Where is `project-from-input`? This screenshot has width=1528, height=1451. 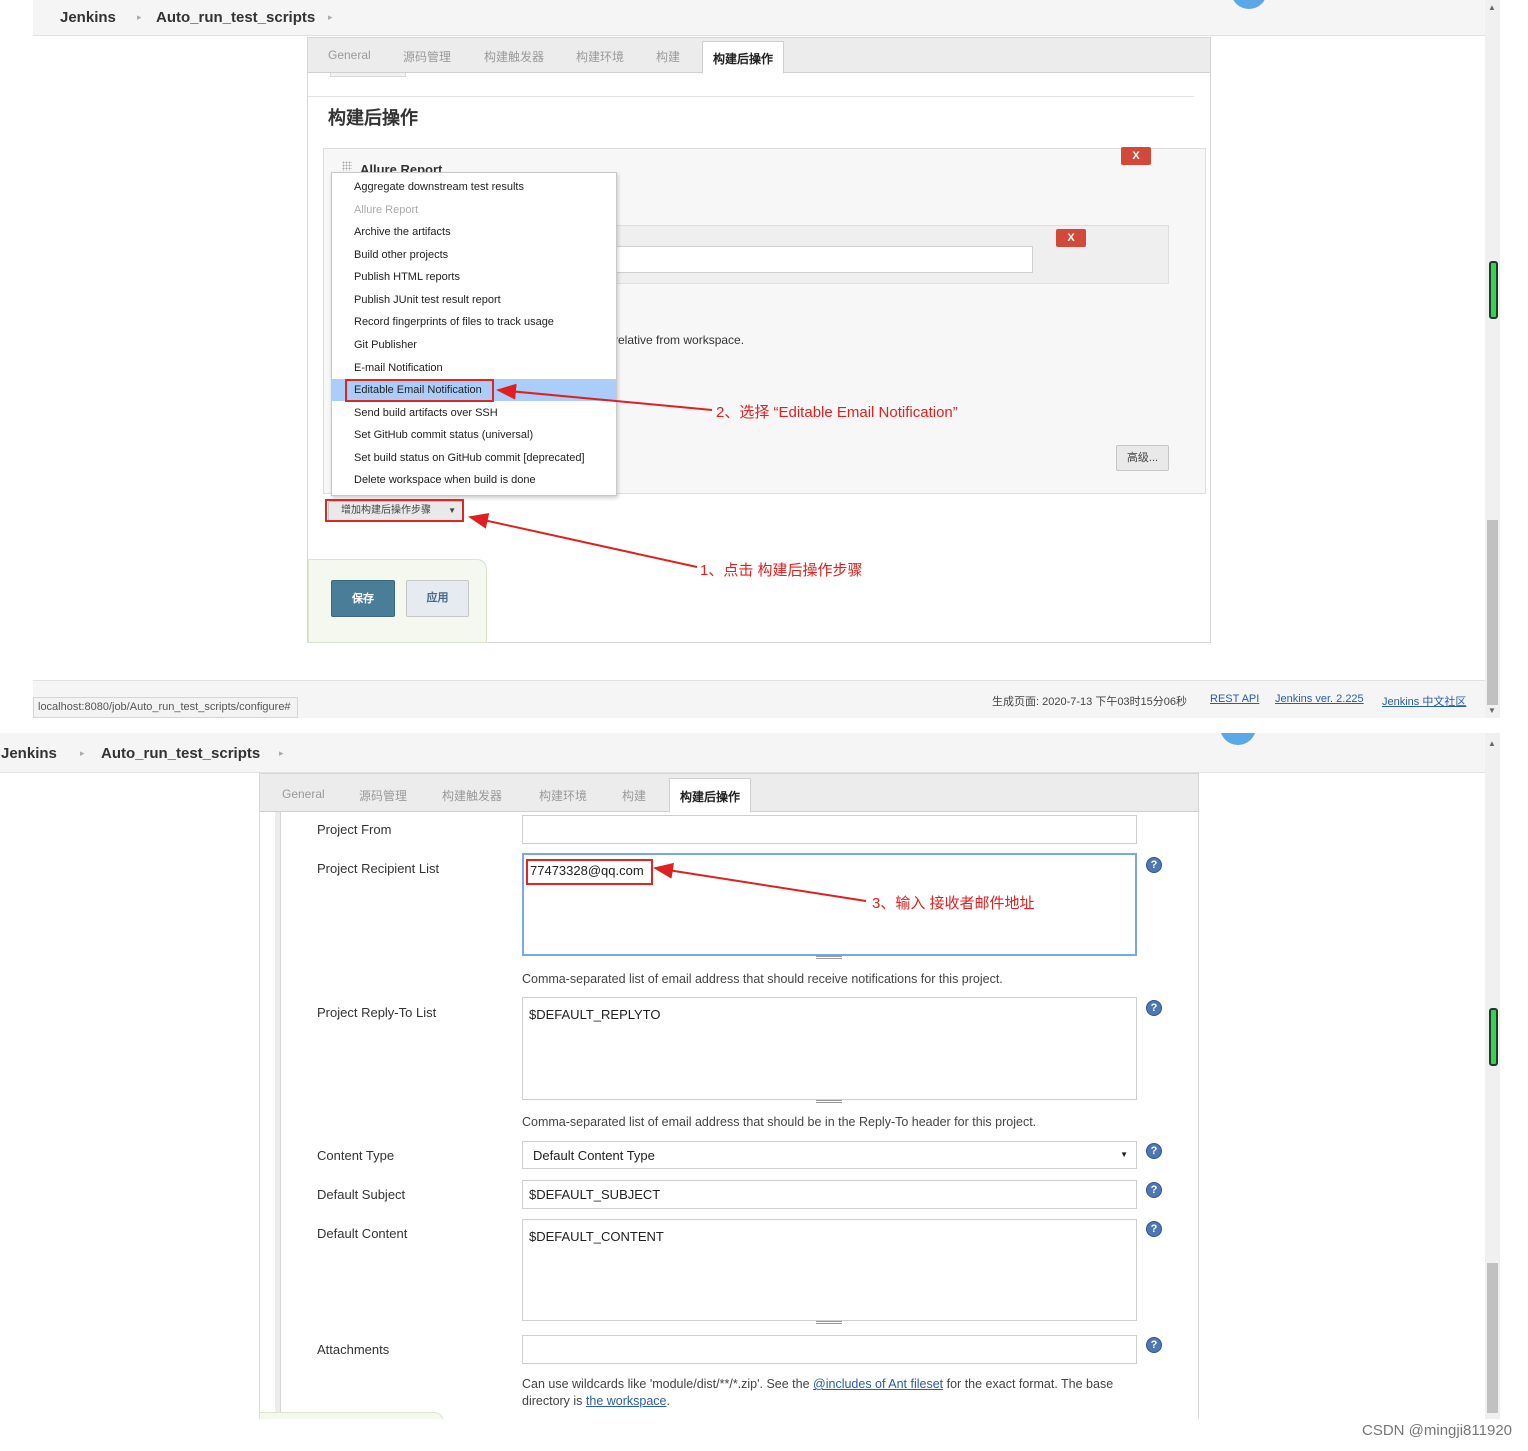
project-from-input is located at coordinates (829, 829).